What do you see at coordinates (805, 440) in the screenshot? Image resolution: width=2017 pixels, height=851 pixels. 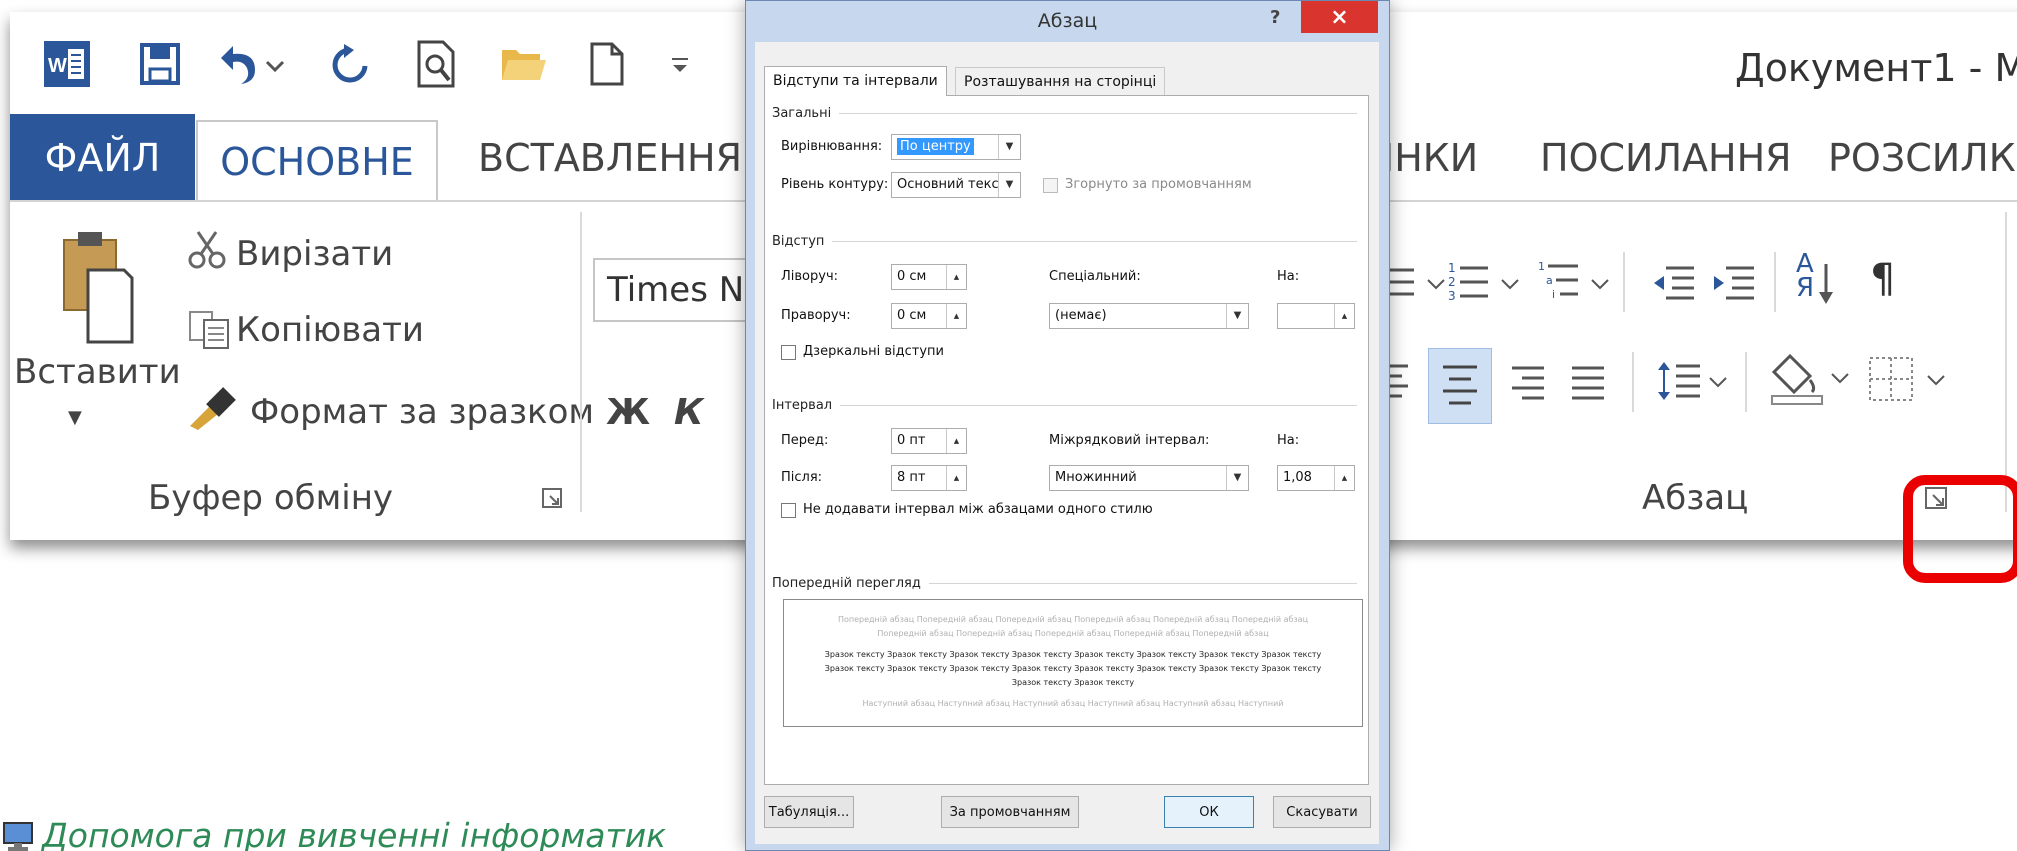 I see `before-label: Перед:` at bounding box center [805, 440].